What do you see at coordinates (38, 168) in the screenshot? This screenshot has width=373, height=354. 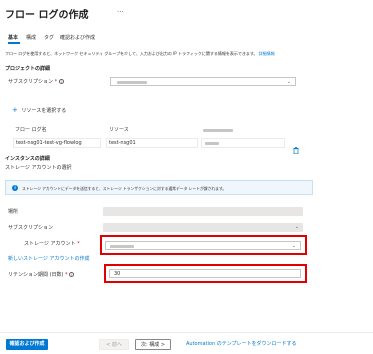 I see `storage-account-select-label: ストレージ アカウントの選択` at bounding box center [38, 168].